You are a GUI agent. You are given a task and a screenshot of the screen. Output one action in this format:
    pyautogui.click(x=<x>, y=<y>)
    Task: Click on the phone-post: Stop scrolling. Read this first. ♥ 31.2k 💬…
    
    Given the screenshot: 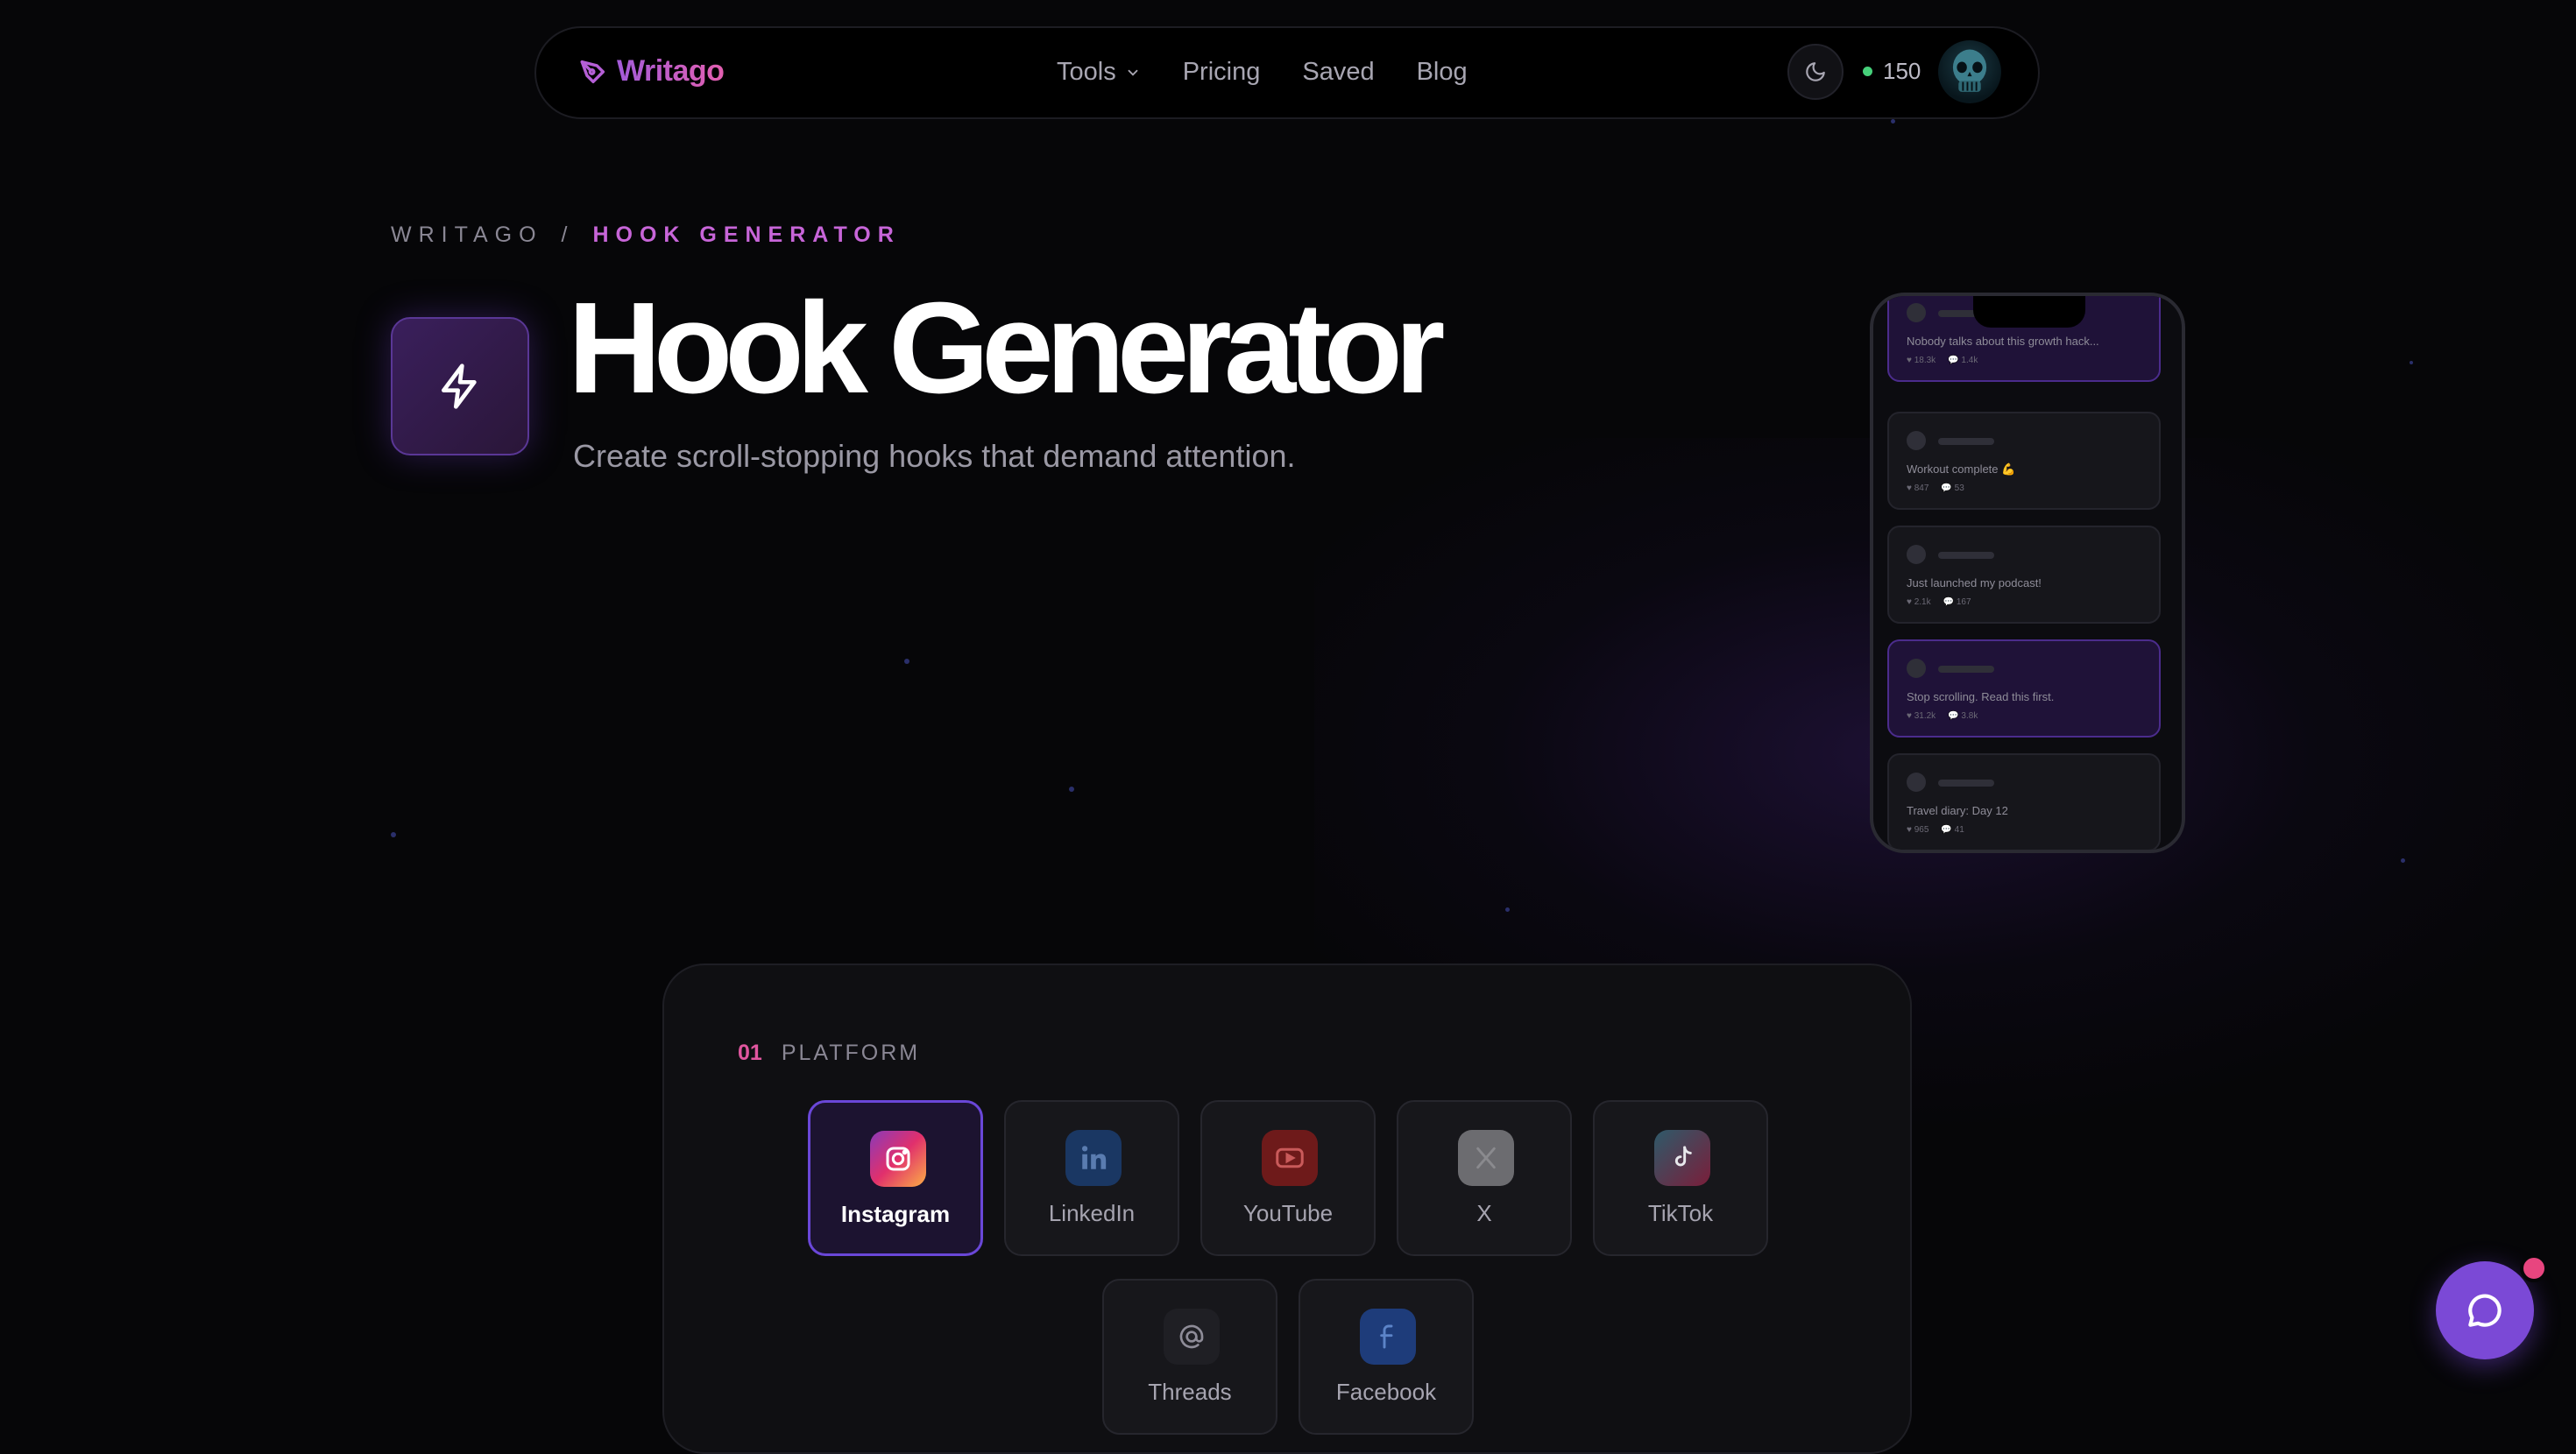 What is the action you would take?
    pyautogui.click(x=2024, y=688)
    